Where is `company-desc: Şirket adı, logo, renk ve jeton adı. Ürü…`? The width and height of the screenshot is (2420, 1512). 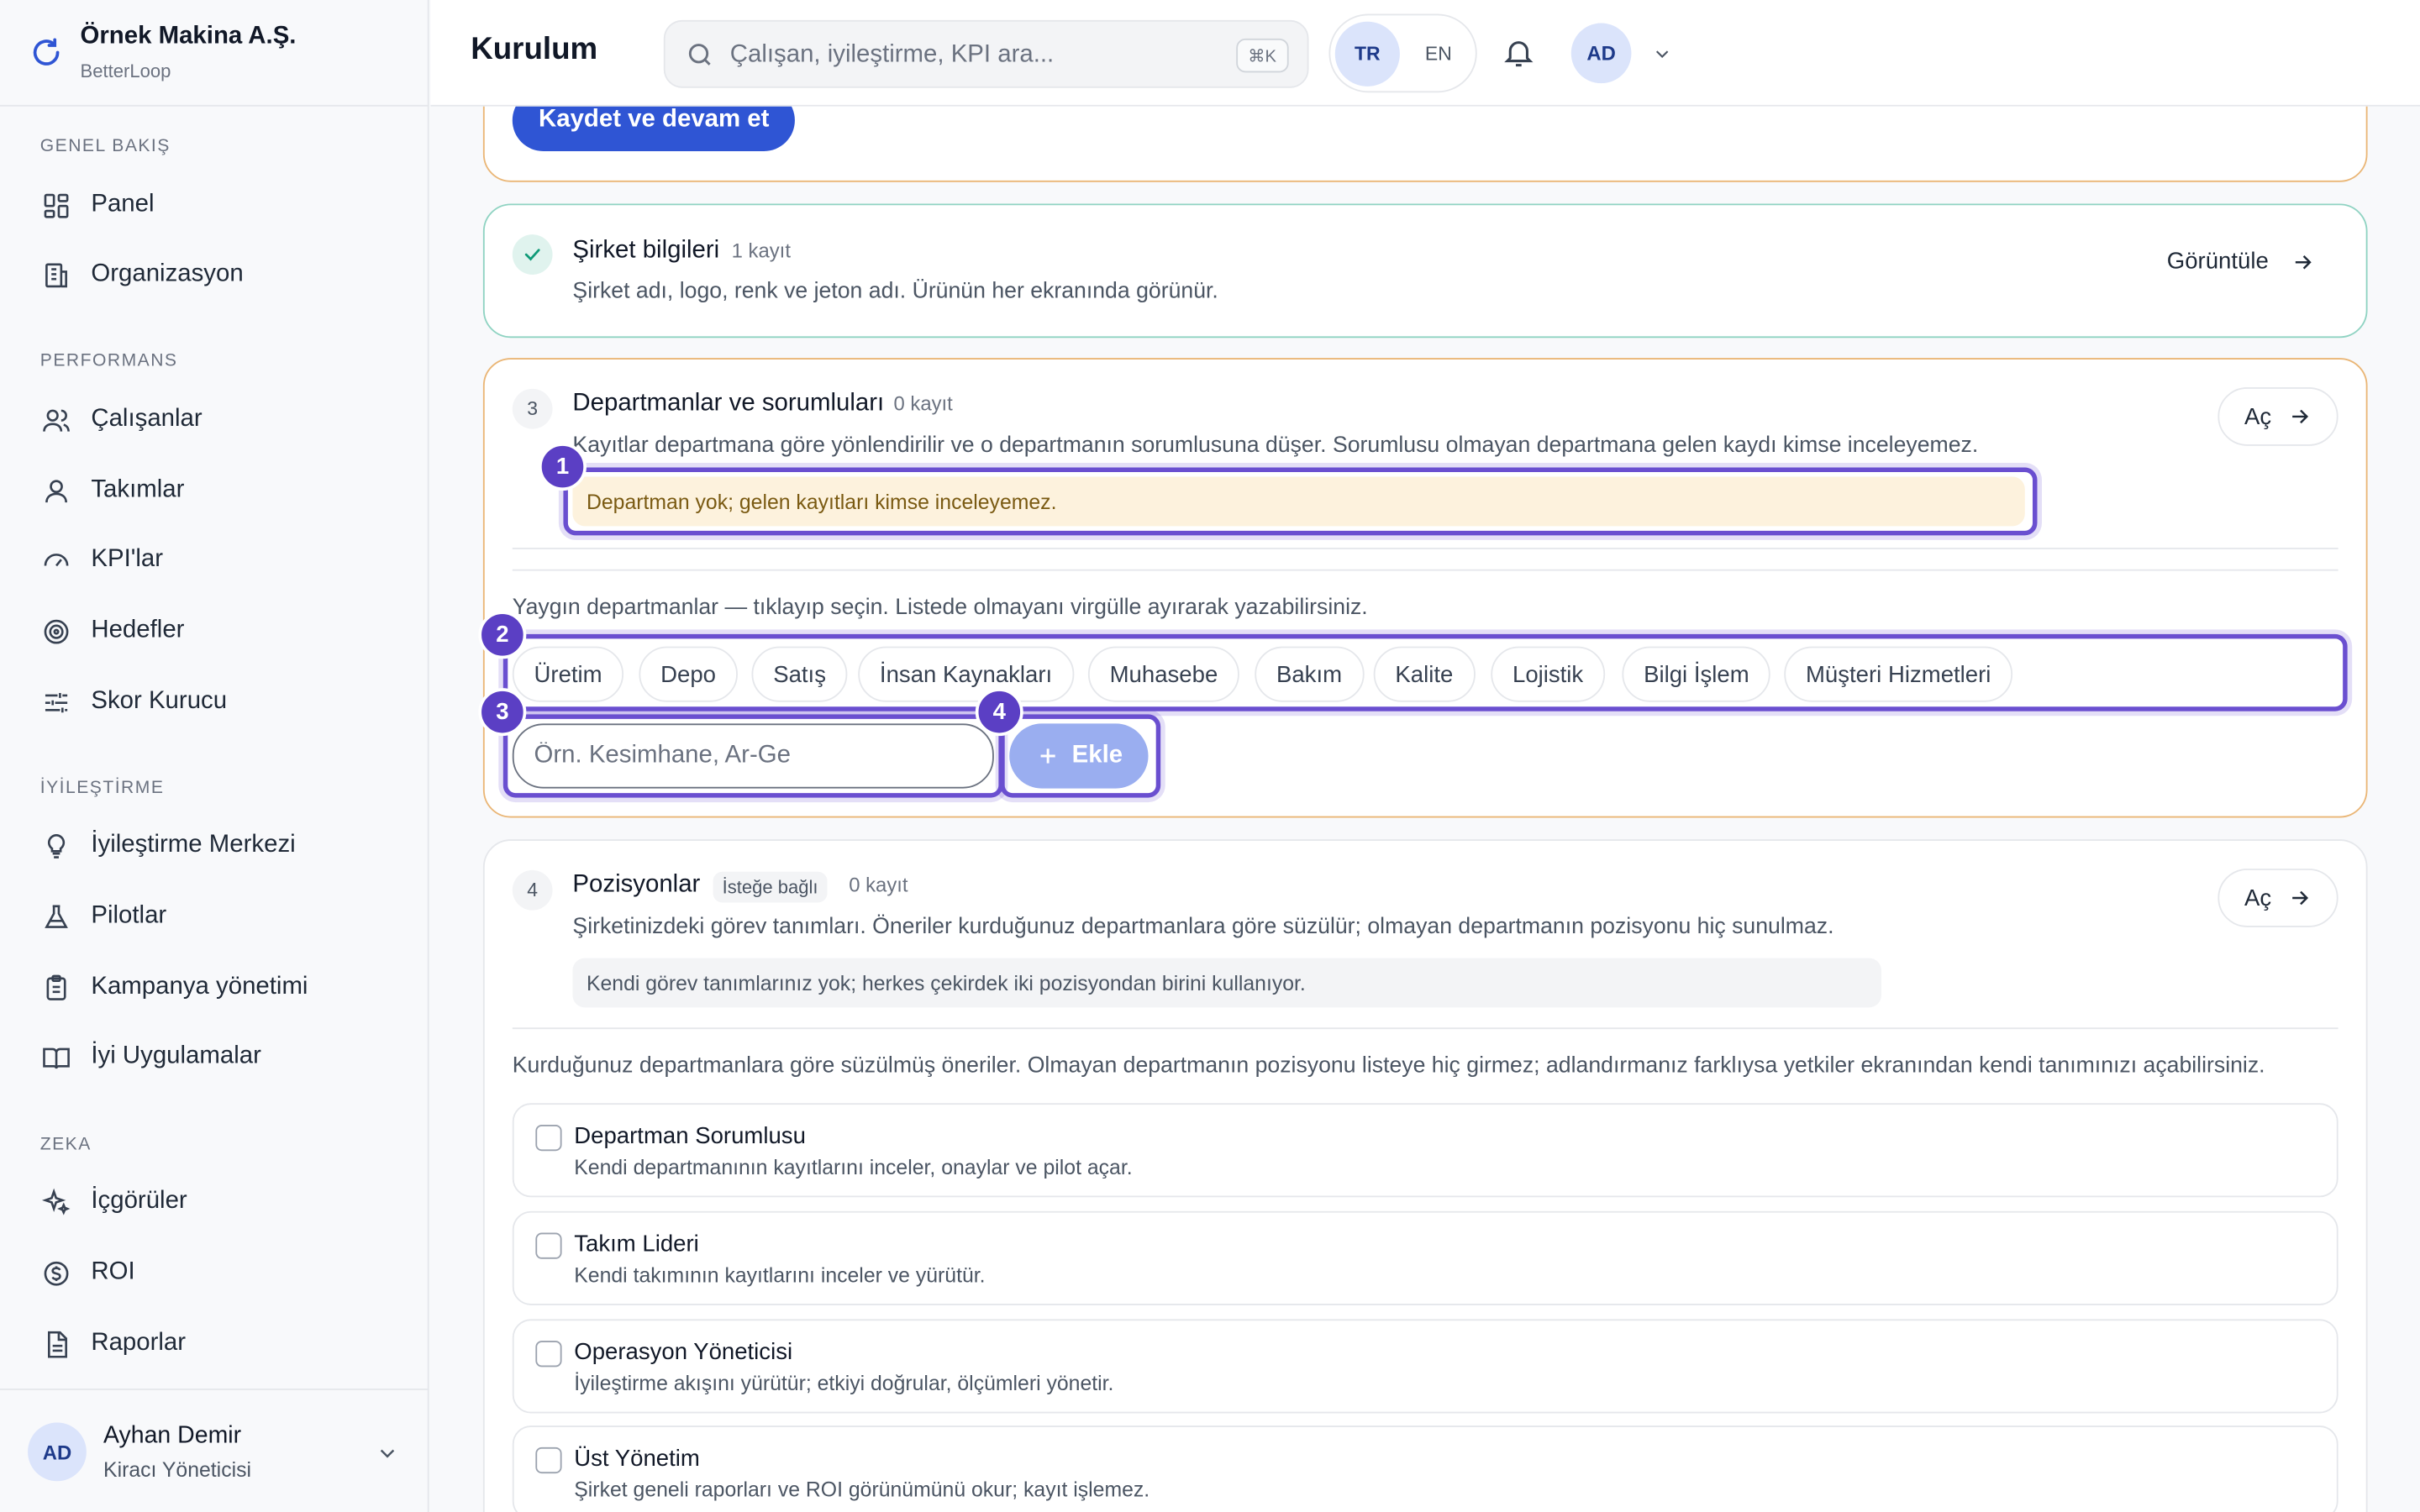 company-desc: Şirket adı, logo, renk ve jeton adı. Ürü… is located at coordinates (895, 291).